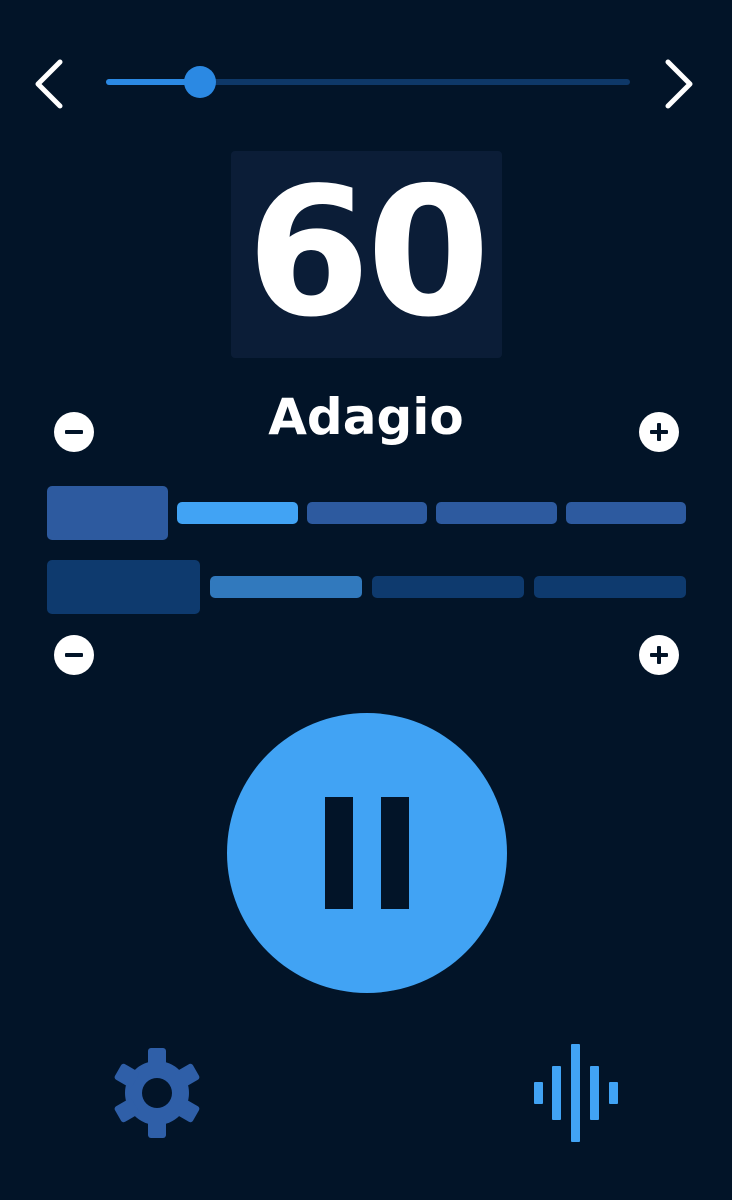 Image resolution: width=732 pixels, height=1200 pixels. I want to click on slider-thumb, so click(200, 82).